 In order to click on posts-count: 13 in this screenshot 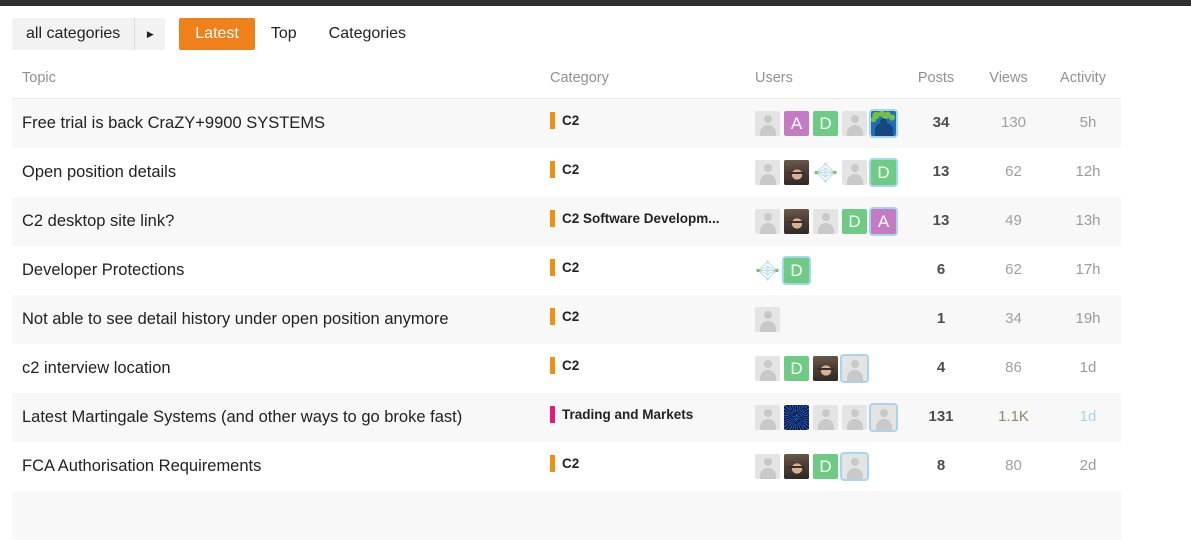, I will do `click(941, 171)`.